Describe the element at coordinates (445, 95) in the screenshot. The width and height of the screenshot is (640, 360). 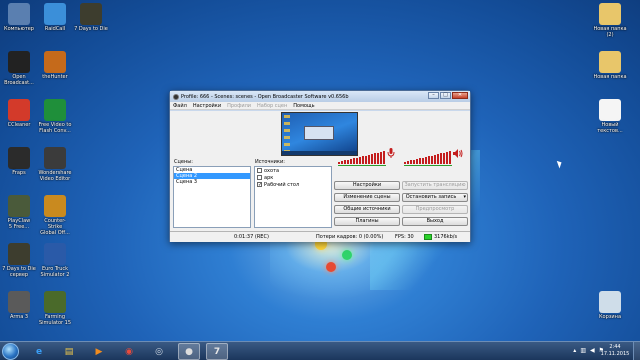
I see `maximize-button: □` at that location.